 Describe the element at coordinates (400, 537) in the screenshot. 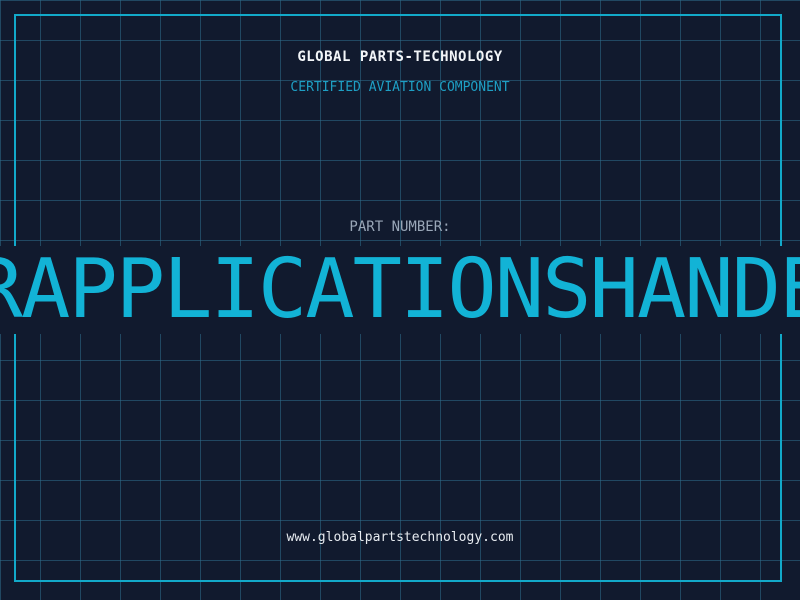

I see `website-url: www.globalpartstechnology.com` at that location.